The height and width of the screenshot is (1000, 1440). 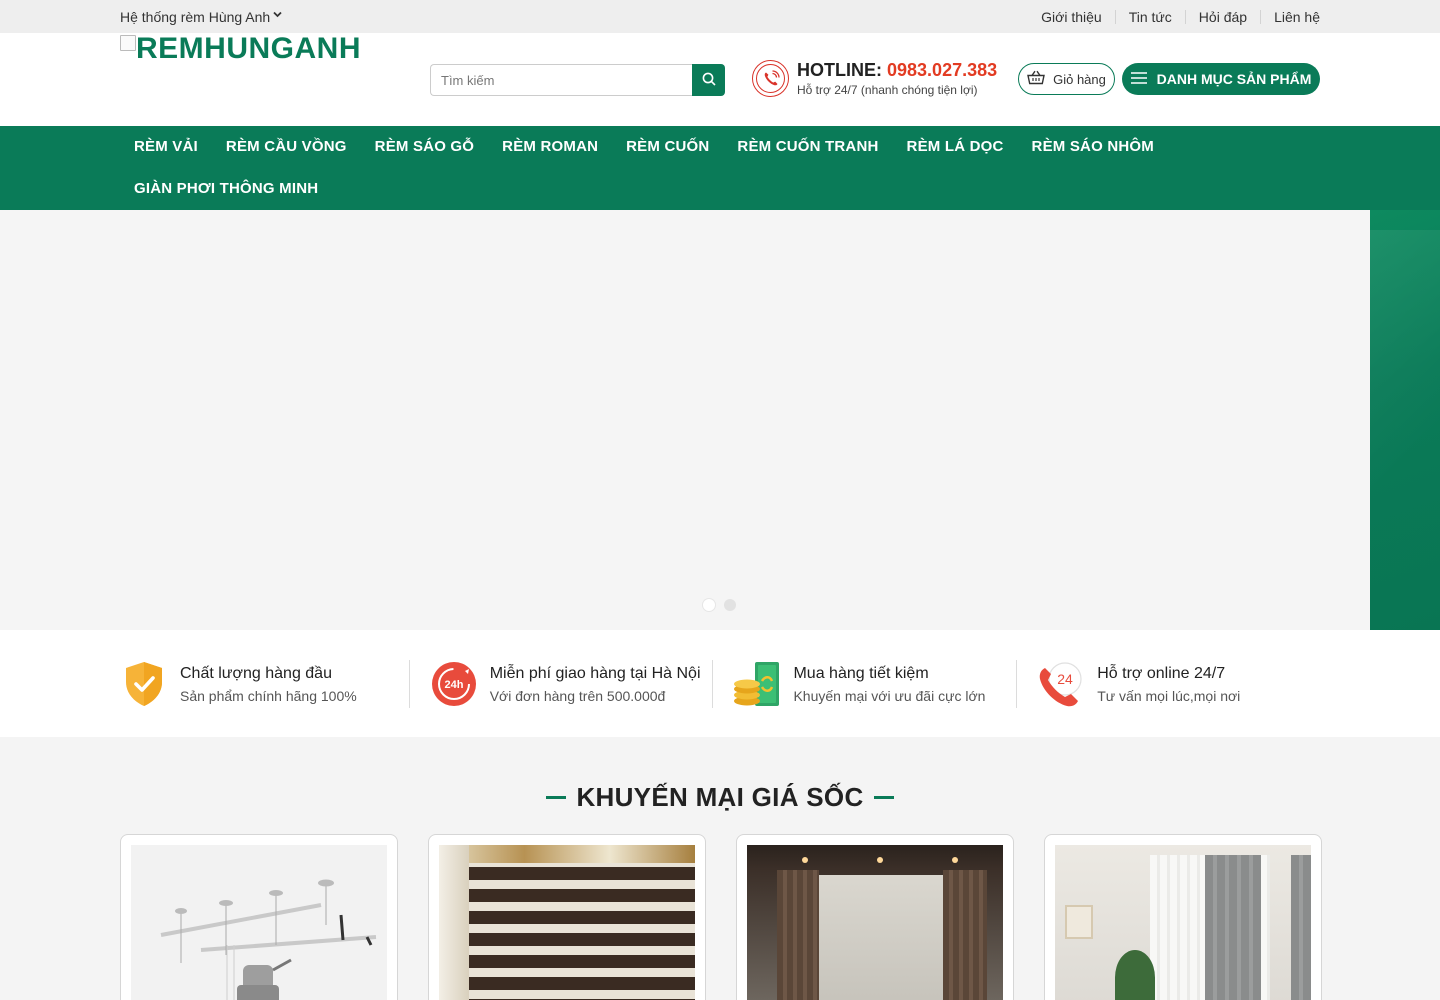 I want to click on product-image-fabric-curtain, so click(x=875, y=922).